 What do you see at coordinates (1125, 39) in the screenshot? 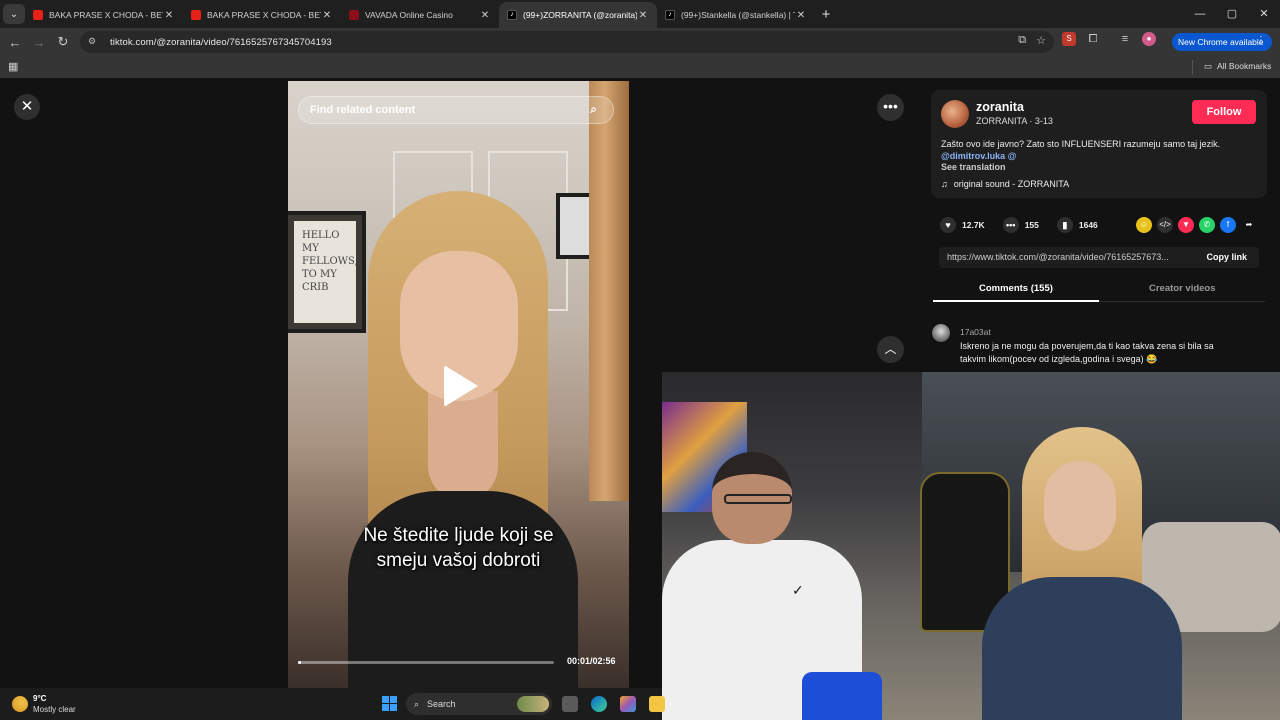
I see `reading-list-icon: ≡` at bounding box center [1125, 39].